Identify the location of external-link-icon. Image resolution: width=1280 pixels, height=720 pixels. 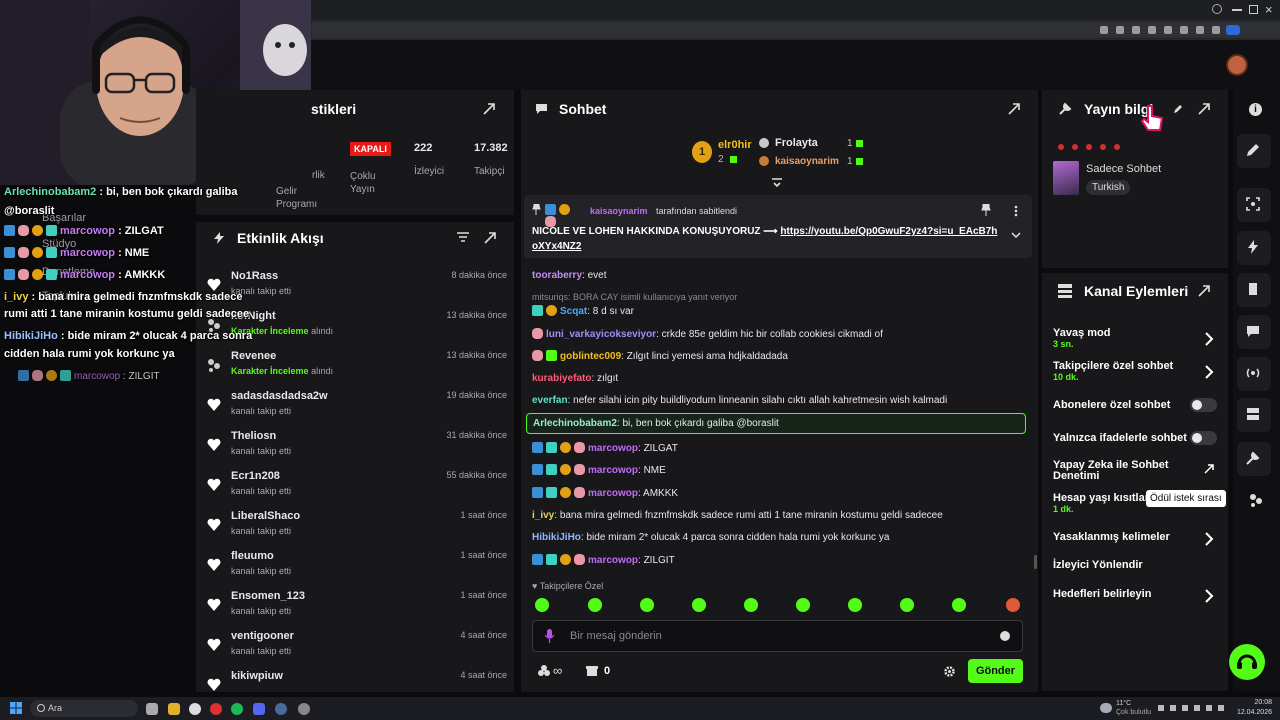
(1209, 471).